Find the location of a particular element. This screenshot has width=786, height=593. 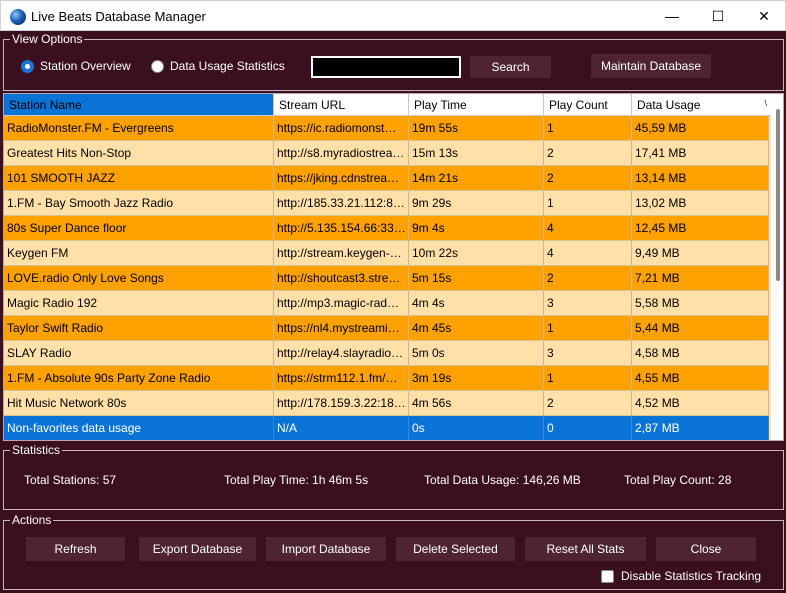

total-play-time: Total Play Time: 1h 46m 5s is located at coordinates (296, 480).